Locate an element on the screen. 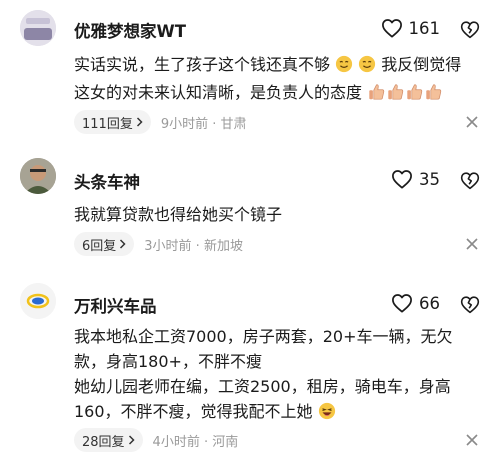  like-count: 66 is located at coordinates (429, 303).